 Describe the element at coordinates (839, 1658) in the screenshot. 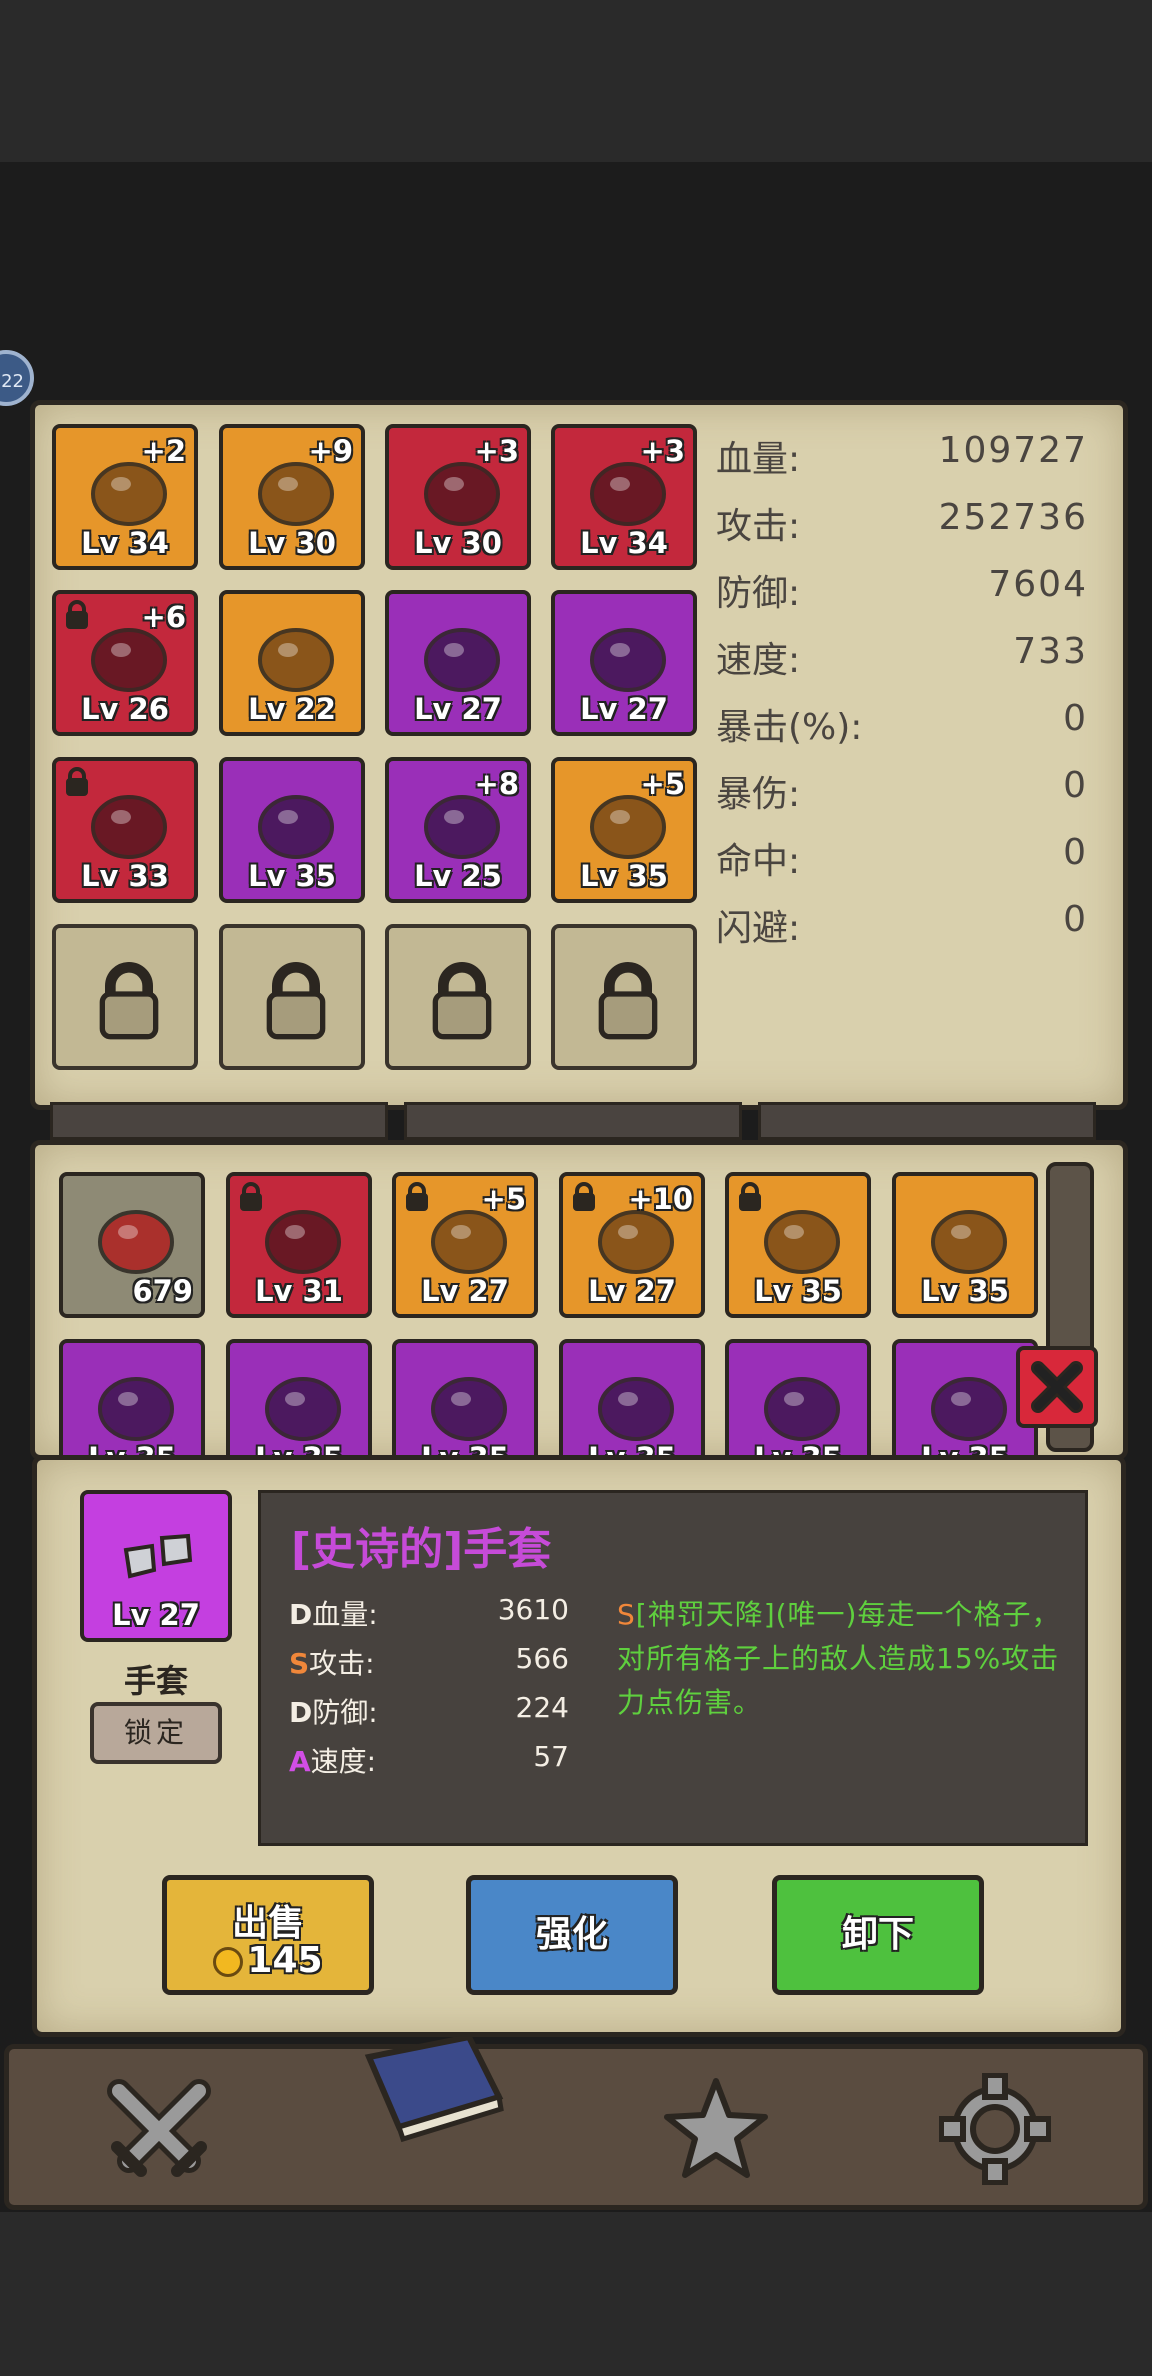

I see `skill-text: [神罚天降](唯一)每走一个格子，对所有格子上的敌人造成15%攻击力点伤害。` at that location.